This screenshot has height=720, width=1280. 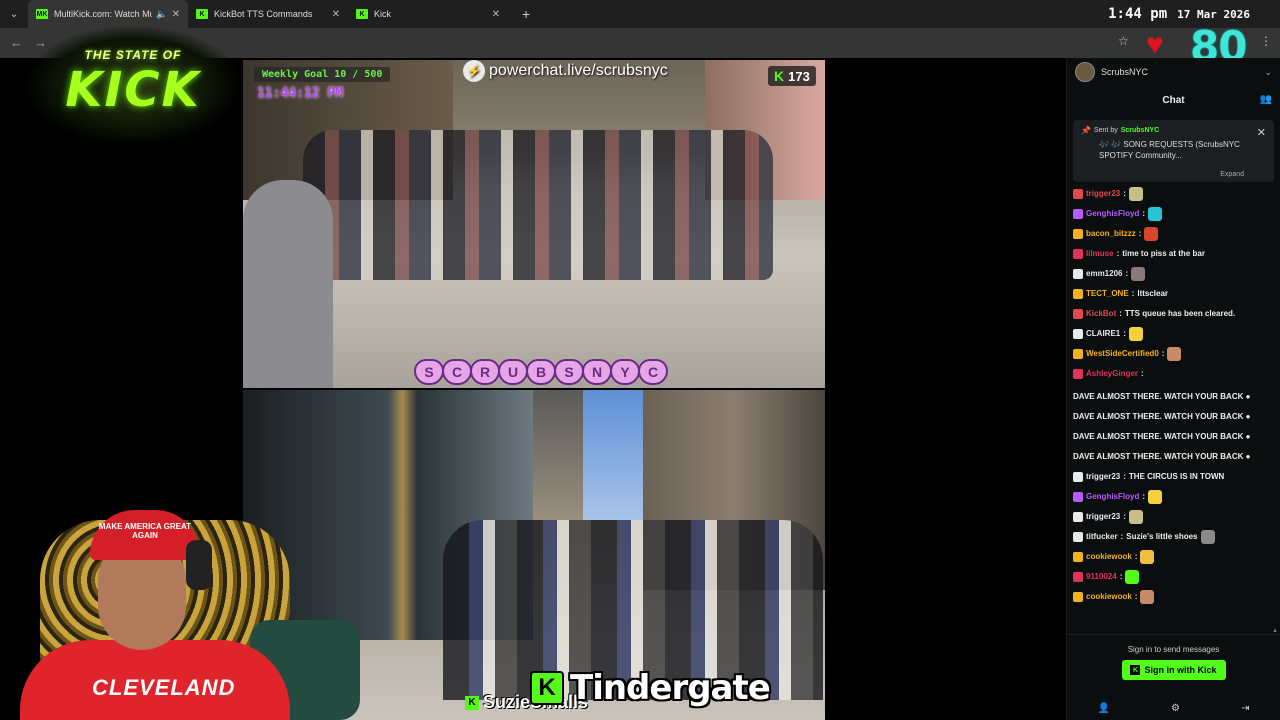 What do you see at coordinates (1112, 374) in the screenshot?
I see `chat-username: AshleyGinger` at bounding box center [1112, 374].